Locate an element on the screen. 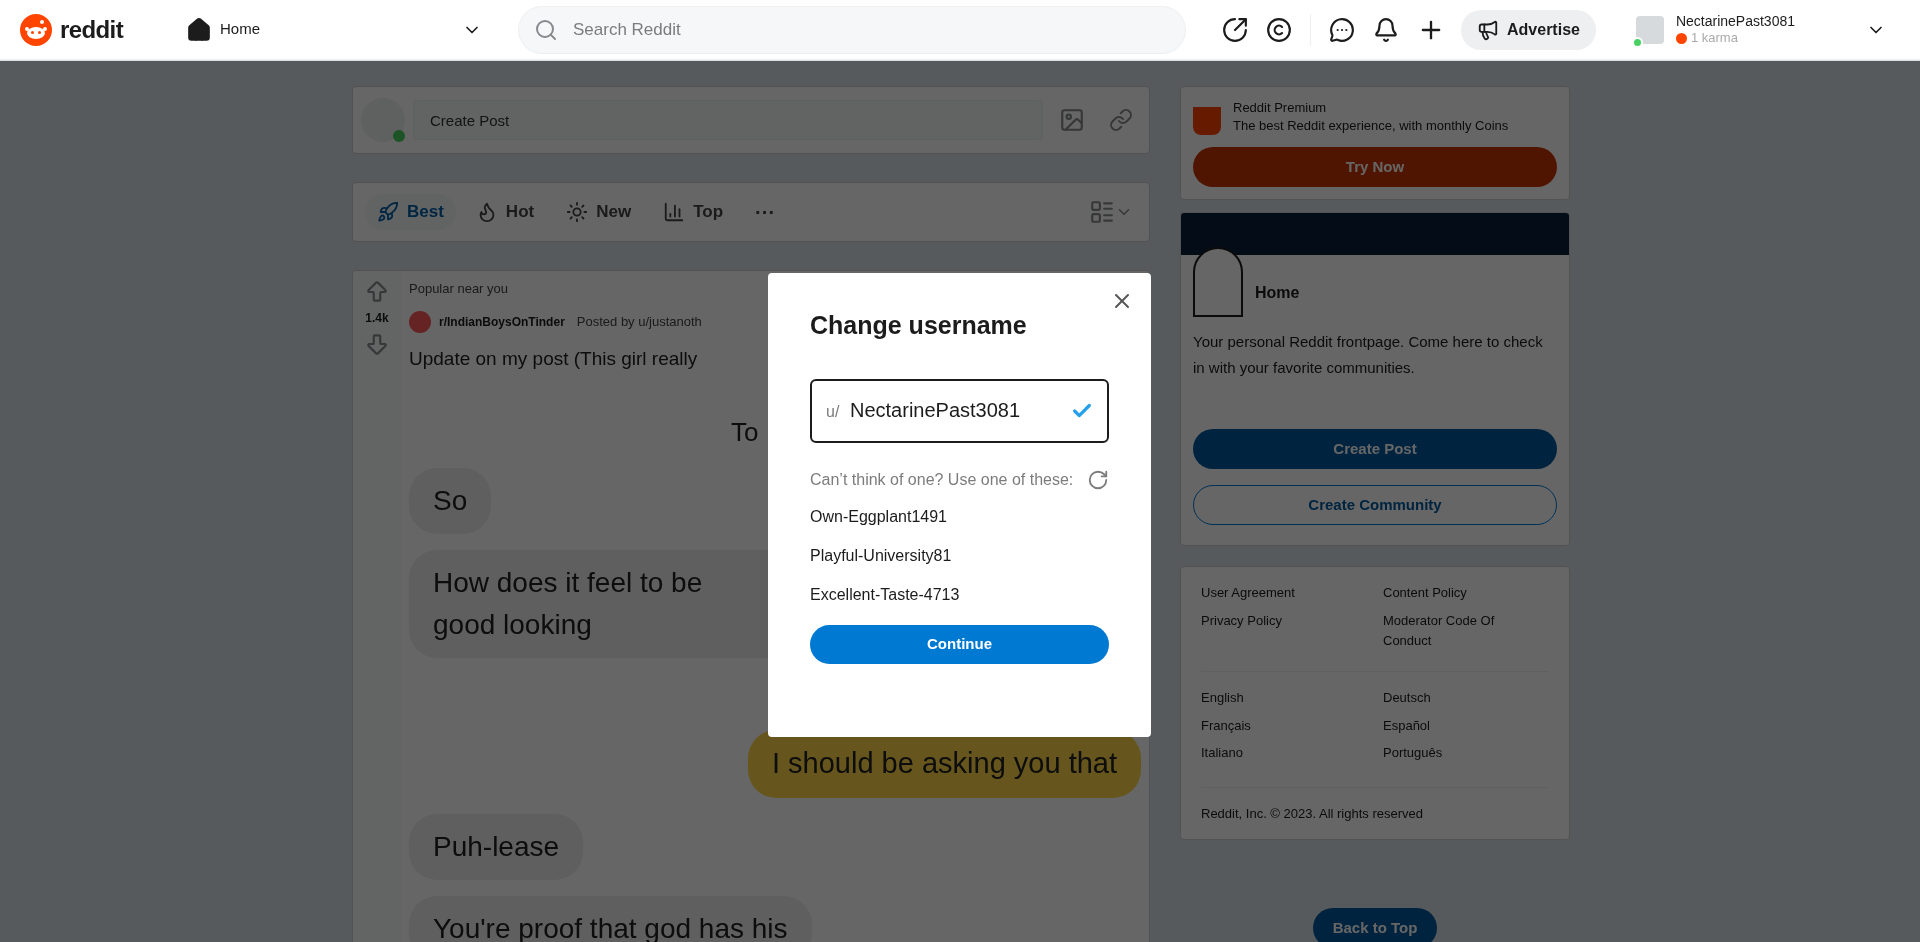 The image size is (1920, 942). create-post-field: Create Post is located at coordinates (728, 120).